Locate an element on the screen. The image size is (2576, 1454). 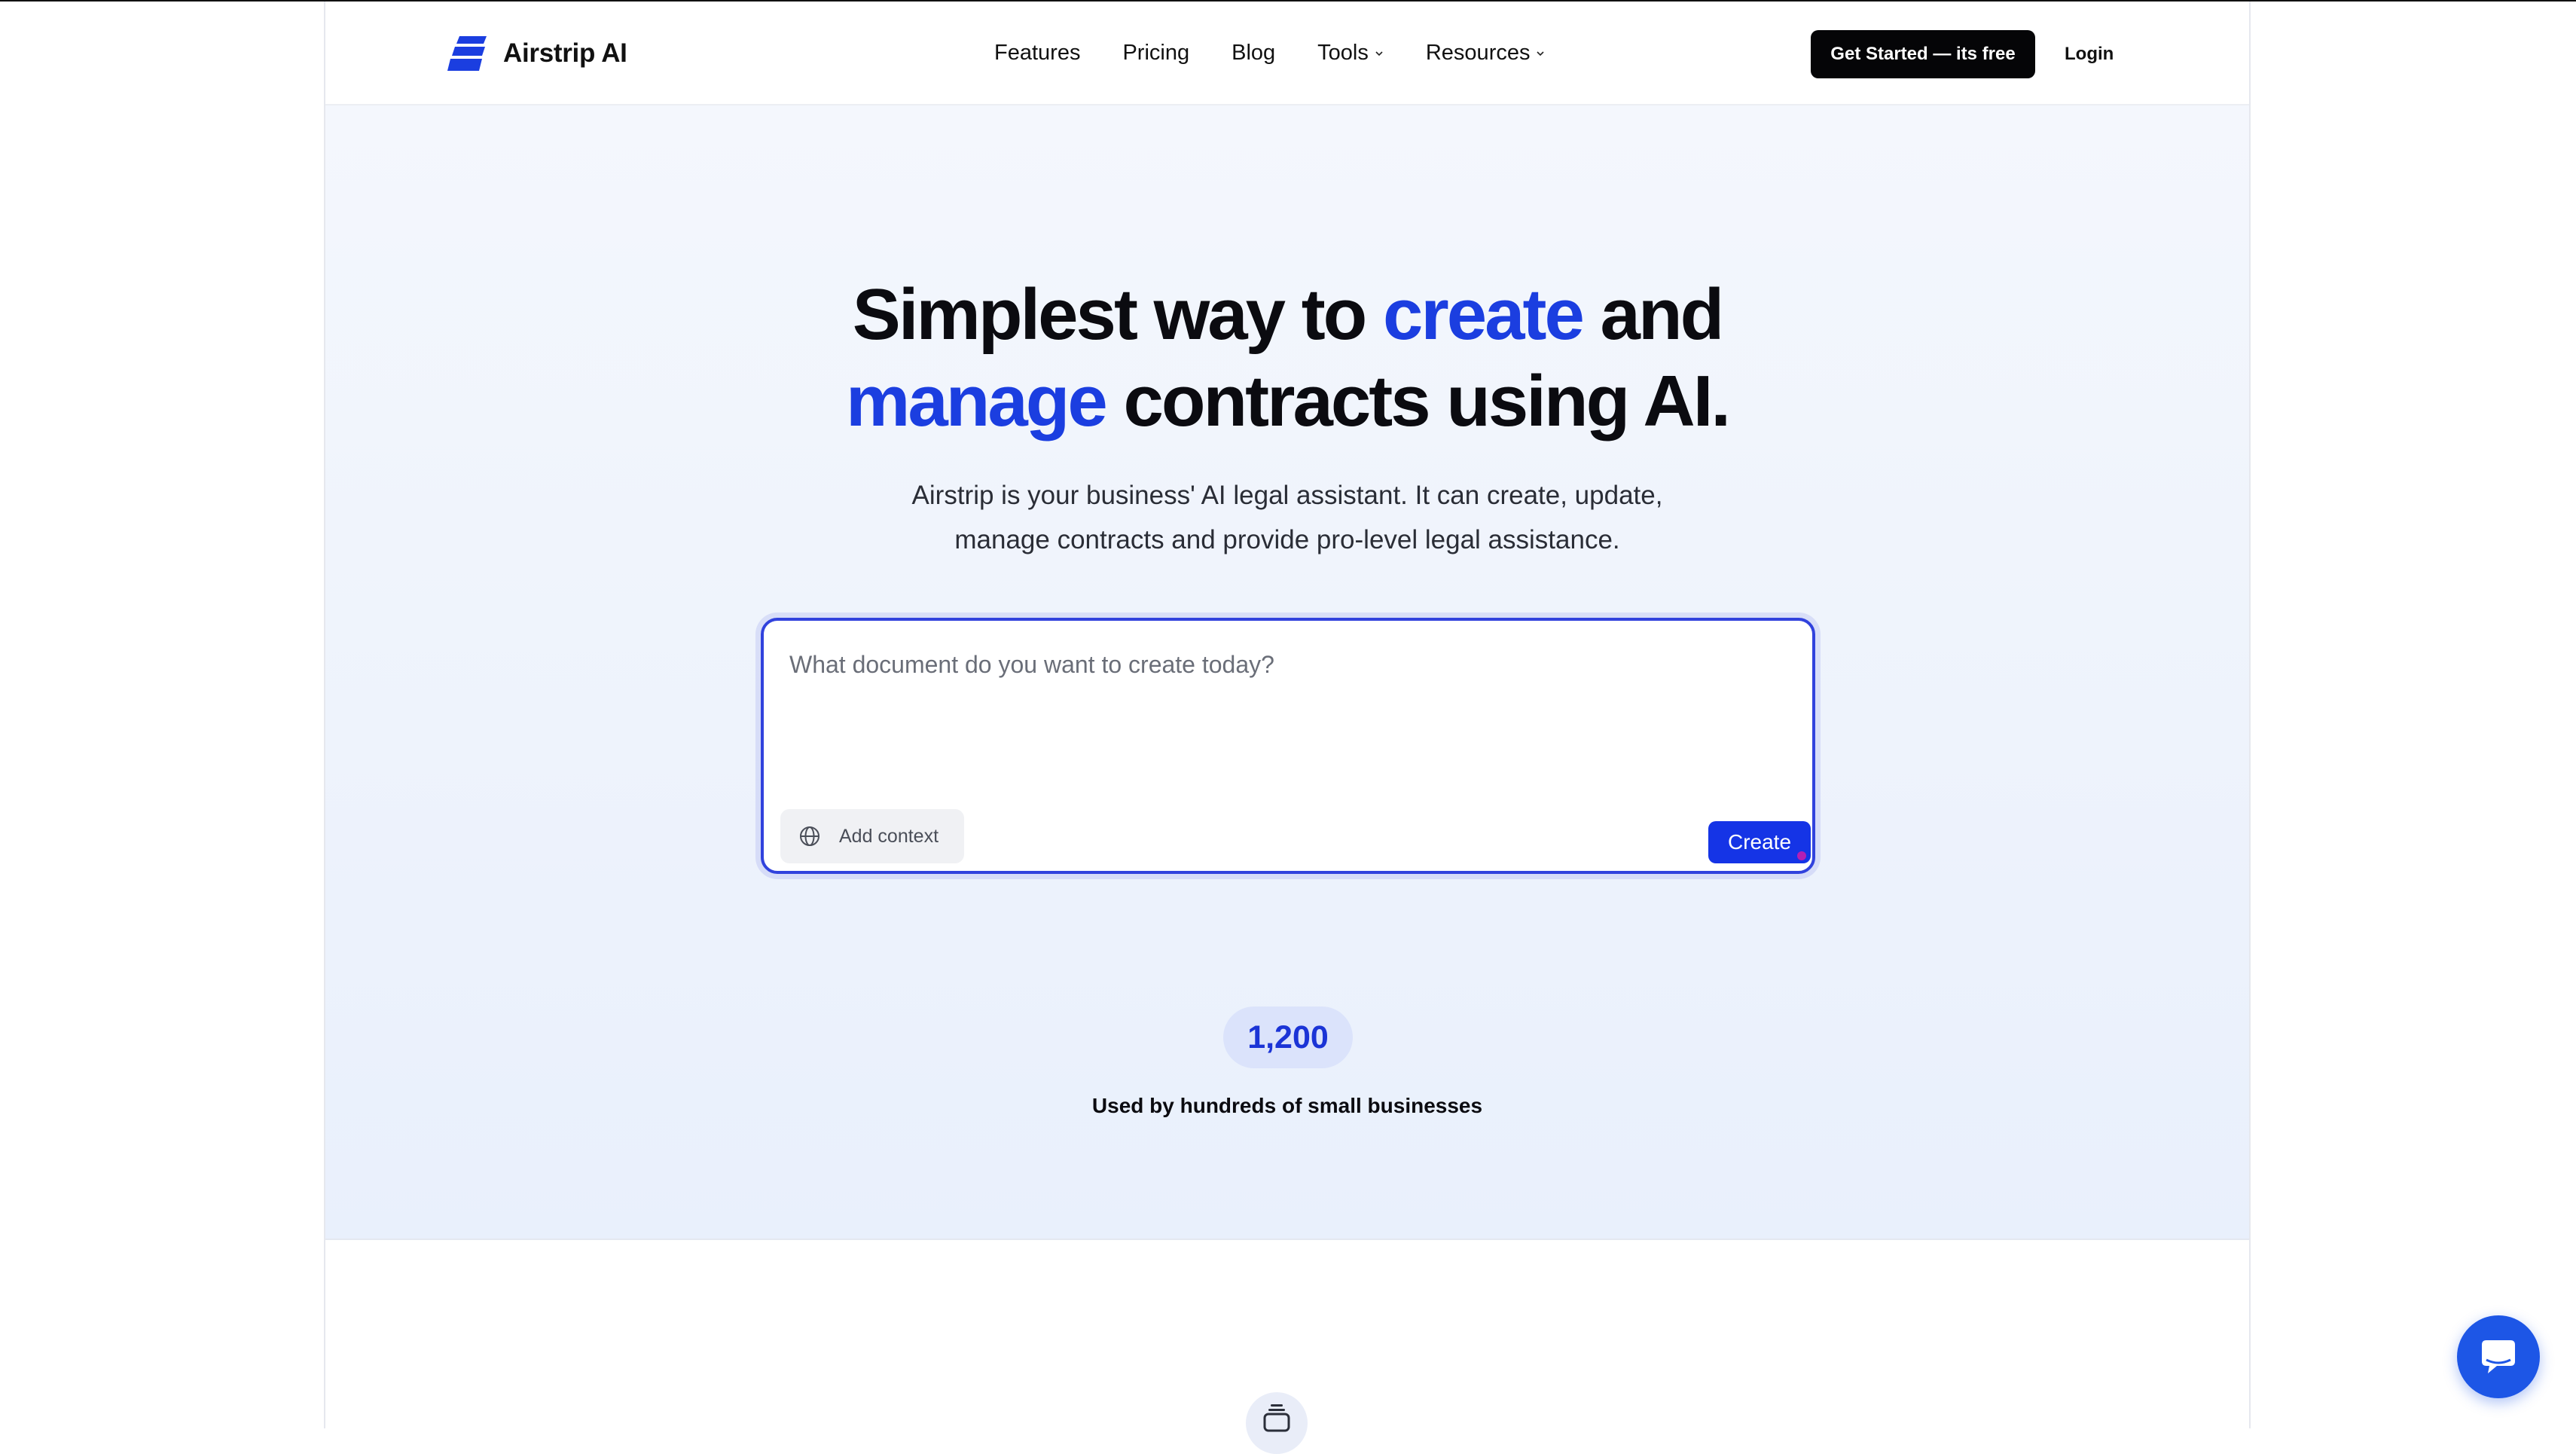
add-context-button: Add context is located at coordinates (872, 836).